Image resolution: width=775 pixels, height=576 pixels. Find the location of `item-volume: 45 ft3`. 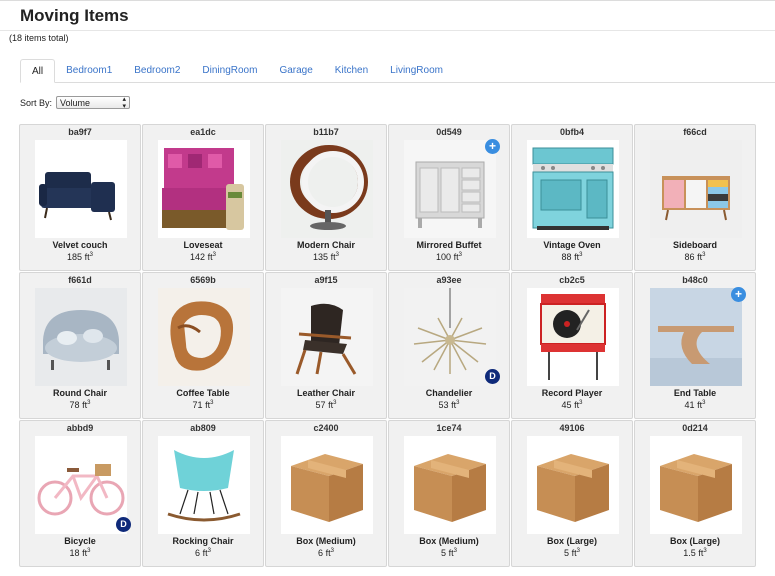

item-volume: 45 ft3 is located at coordinates (572, 405).